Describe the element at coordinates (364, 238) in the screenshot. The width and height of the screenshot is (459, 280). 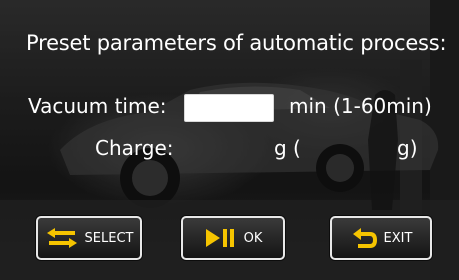
I see `return-arrow-icon` at that location.